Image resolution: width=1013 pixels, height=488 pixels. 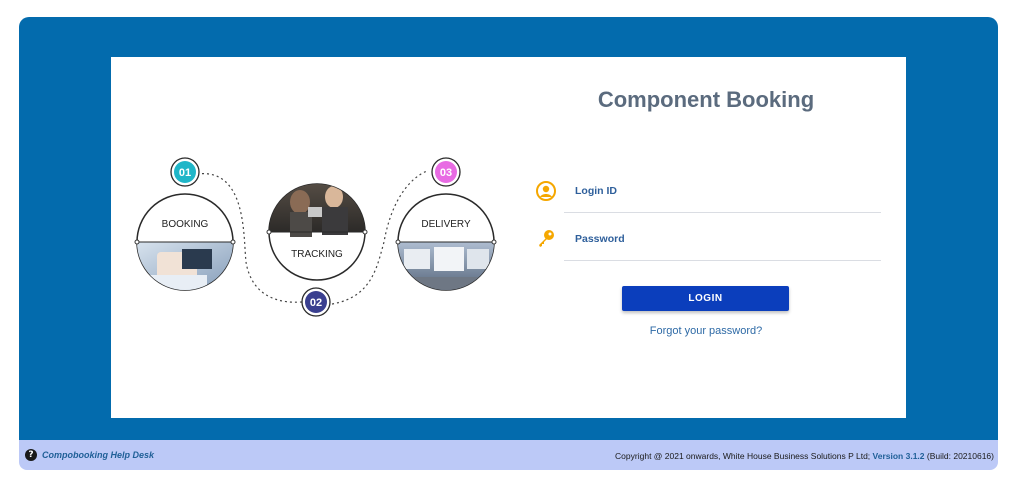 I want to click on badge-02: 02, so click(x=316, y=302).